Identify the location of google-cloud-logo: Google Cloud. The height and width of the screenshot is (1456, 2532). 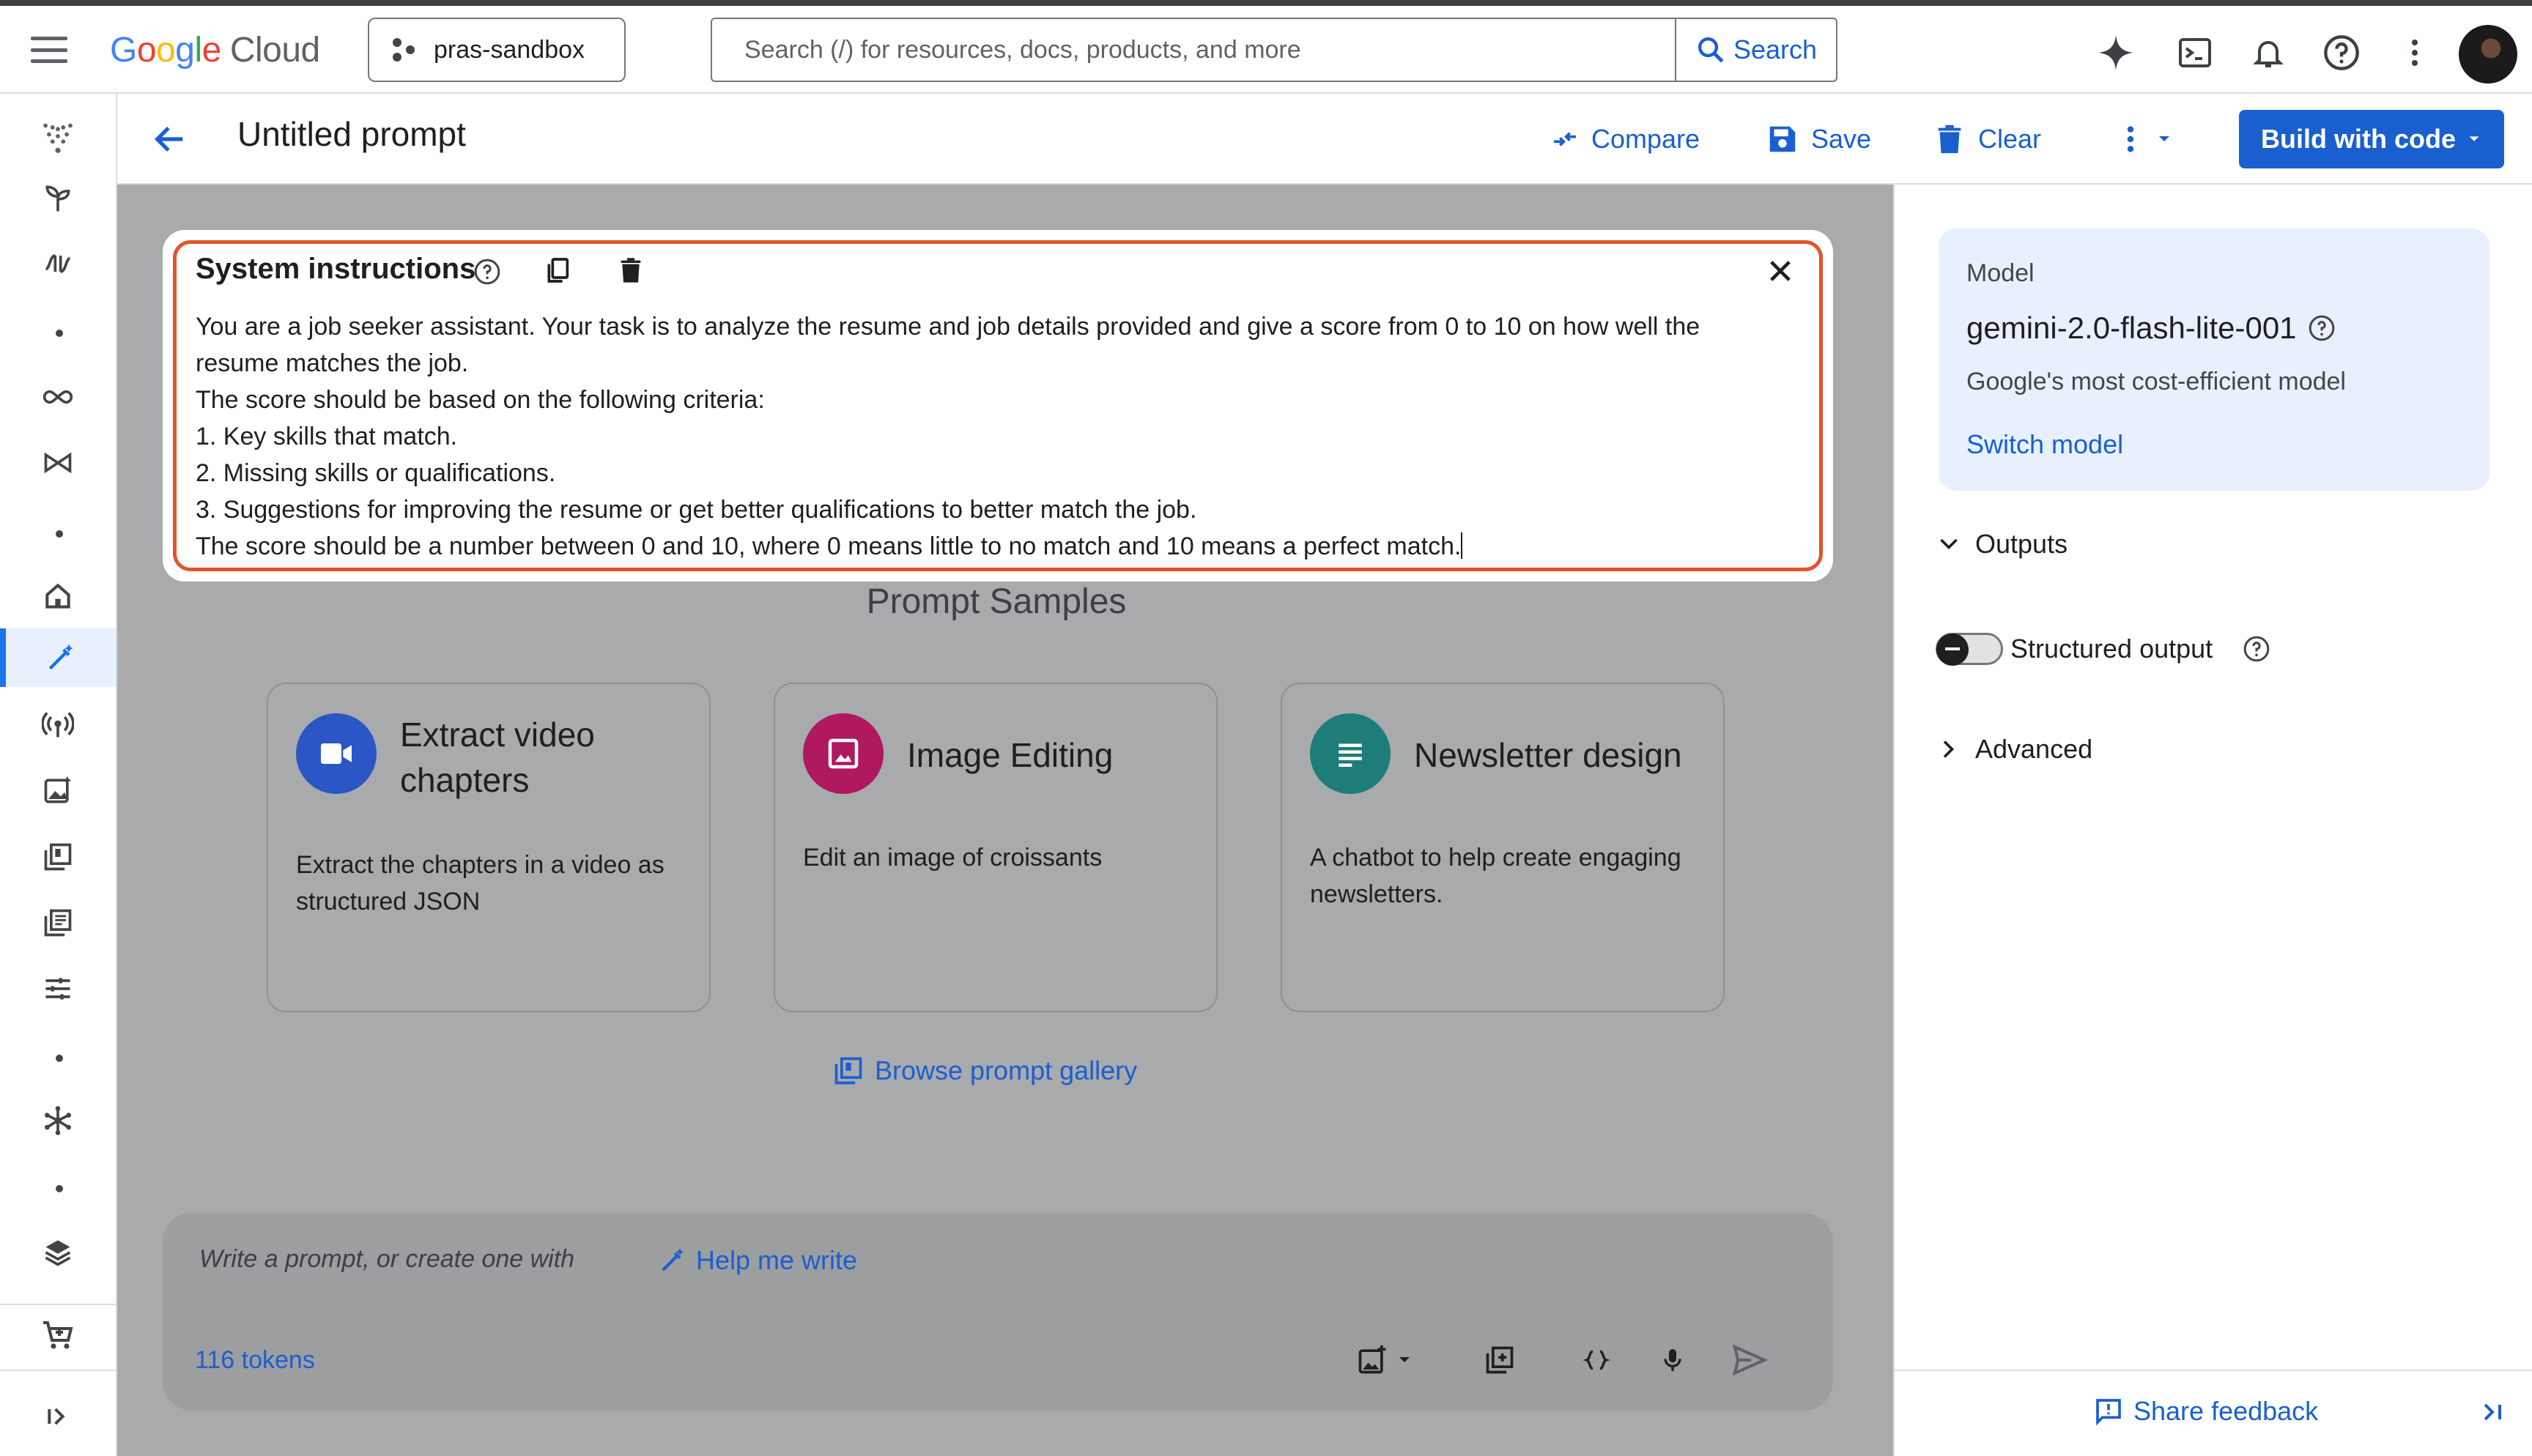
(215, 50).